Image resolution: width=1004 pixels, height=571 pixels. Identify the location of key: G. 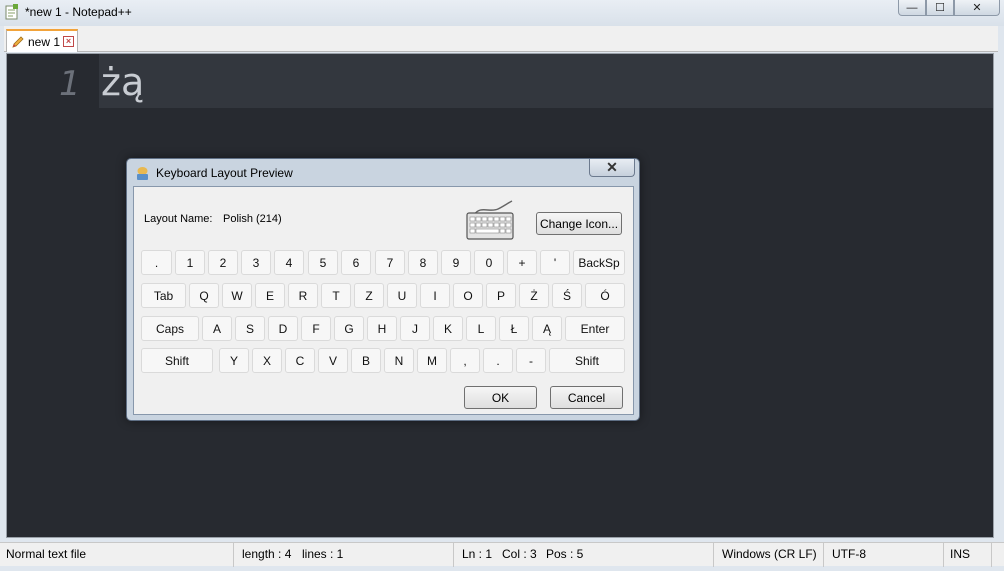
(349, 328).